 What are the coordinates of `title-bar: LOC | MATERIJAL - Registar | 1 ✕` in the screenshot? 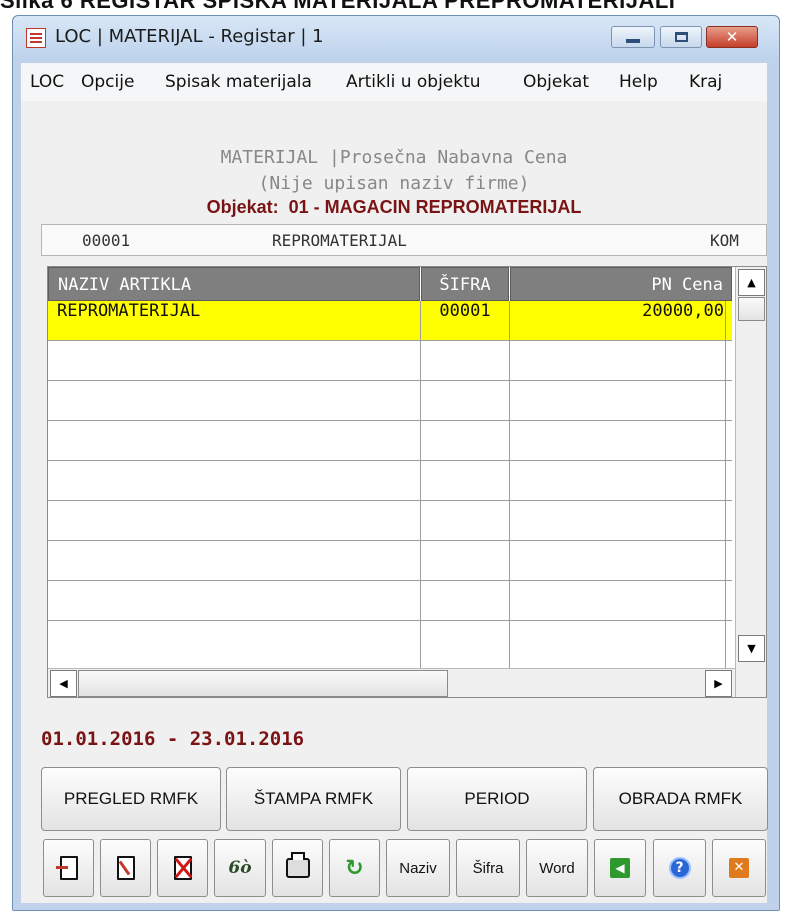 It's located at (396, 38).